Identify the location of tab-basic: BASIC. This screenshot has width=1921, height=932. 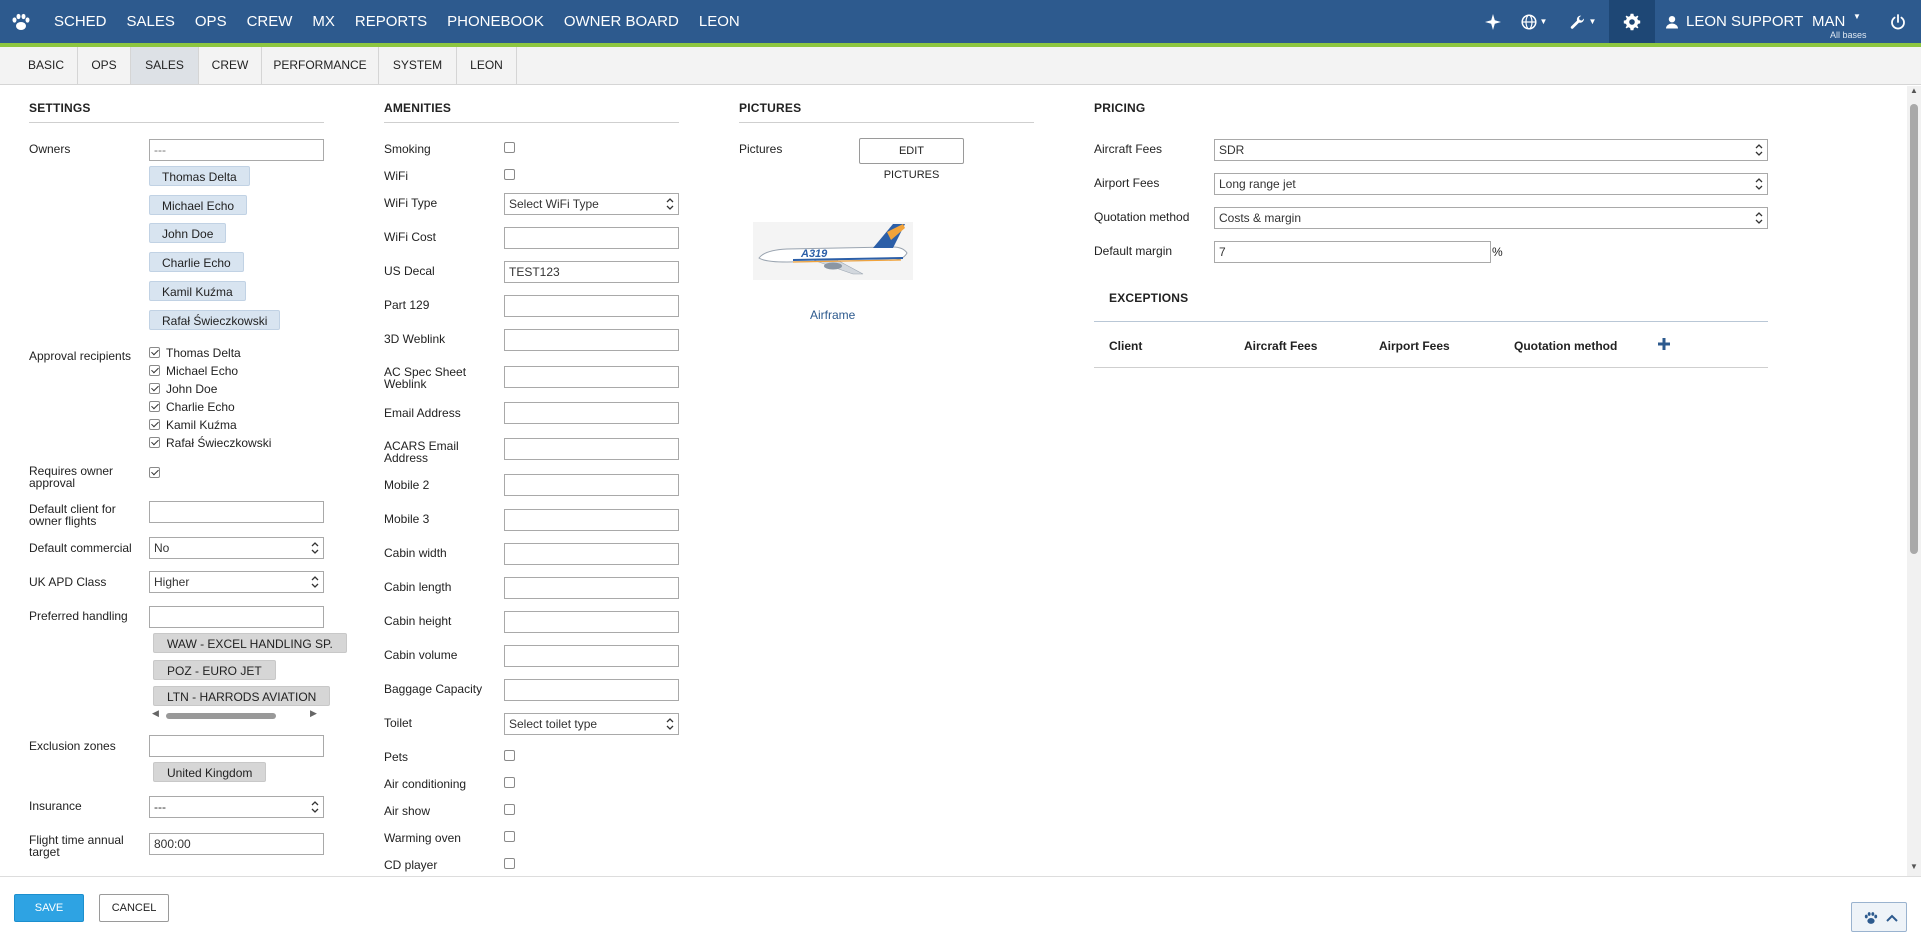
(46, 65).